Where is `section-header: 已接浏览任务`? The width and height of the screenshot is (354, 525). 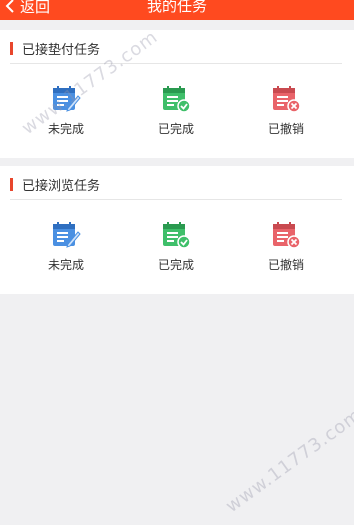 section-header: 已接浏览任务 is located at coordinates (176, 185).